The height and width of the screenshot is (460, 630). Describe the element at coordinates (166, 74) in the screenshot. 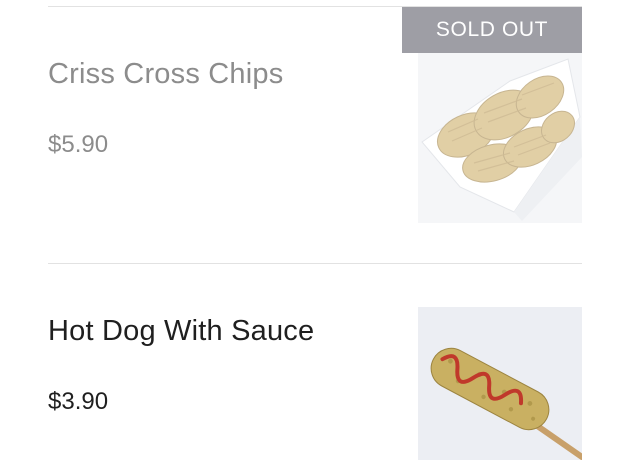

I see `item-name: Criss Cross Chips` at that location.